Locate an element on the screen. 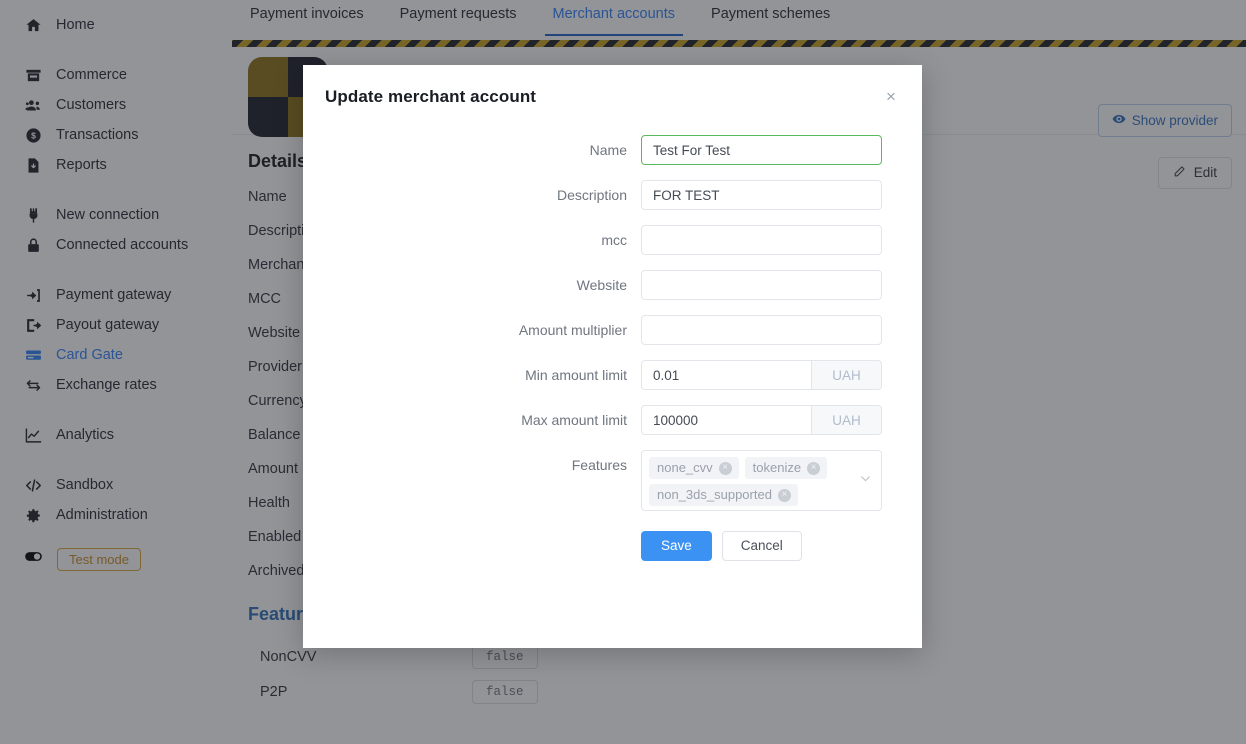  amount-multiplier-label: Amount multiplier is located at coordinates (572, 330).